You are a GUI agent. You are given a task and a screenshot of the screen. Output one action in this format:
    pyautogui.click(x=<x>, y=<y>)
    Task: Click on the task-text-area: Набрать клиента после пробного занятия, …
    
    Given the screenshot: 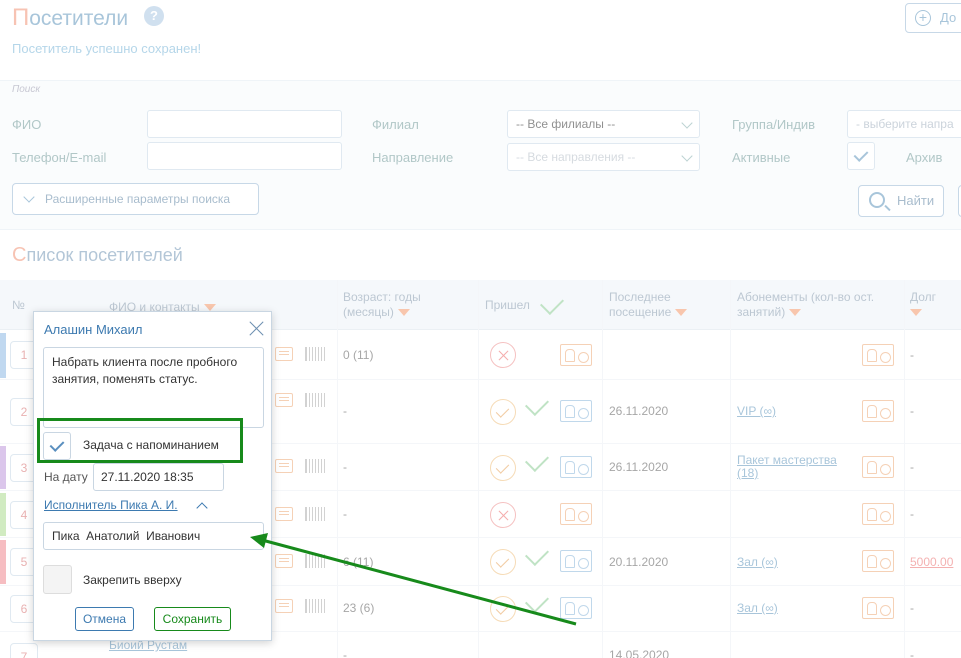 What is the action you would take?
    pyautogui.click(x=153, y=387)
    